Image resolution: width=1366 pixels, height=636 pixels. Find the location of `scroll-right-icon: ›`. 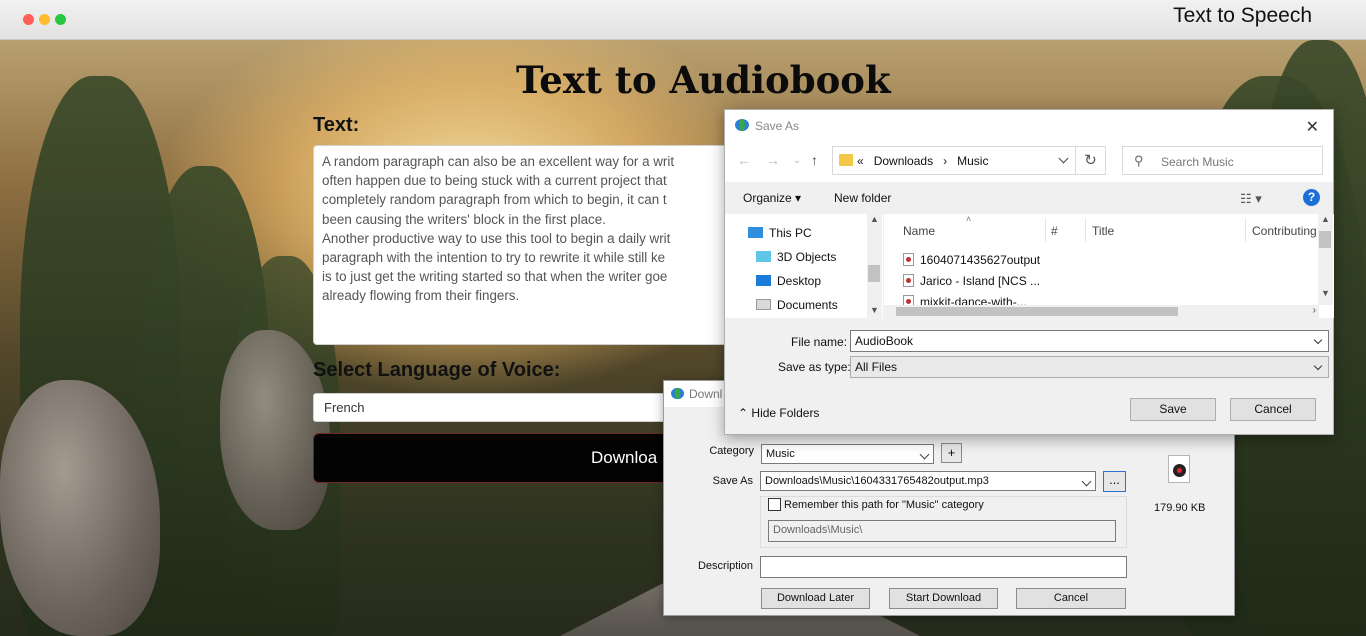

scroll-right-icon: › is located at coordinates (1314, 310).